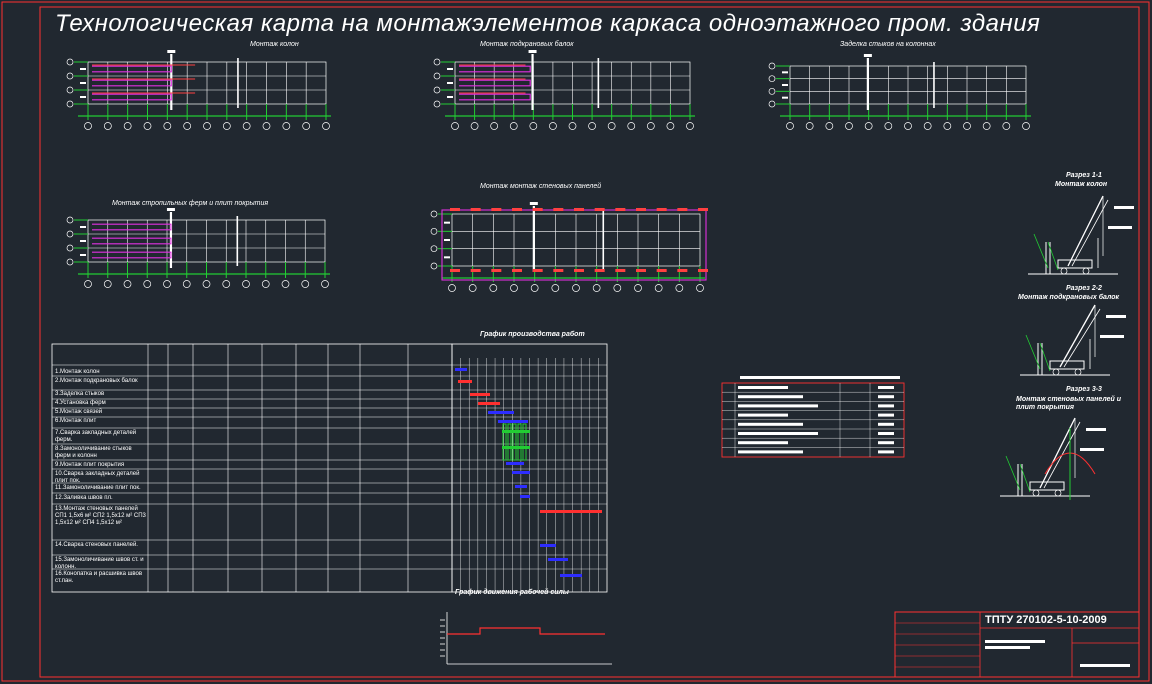 Image resolution: width=1152 pixels, height=684 pixels. I want to click on schedule-row-8: 8.Замоноличивание стыков ферм и колонн, so click(93, 452).